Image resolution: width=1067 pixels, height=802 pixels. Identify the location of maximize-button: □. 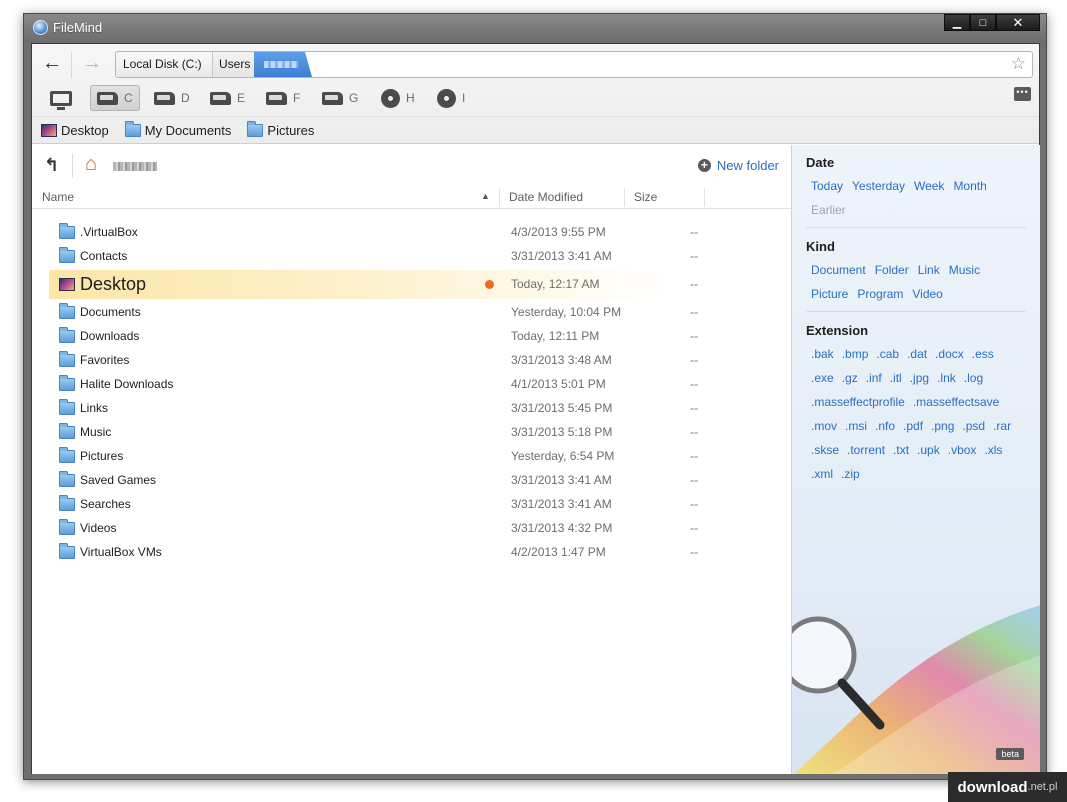
(983, 22).